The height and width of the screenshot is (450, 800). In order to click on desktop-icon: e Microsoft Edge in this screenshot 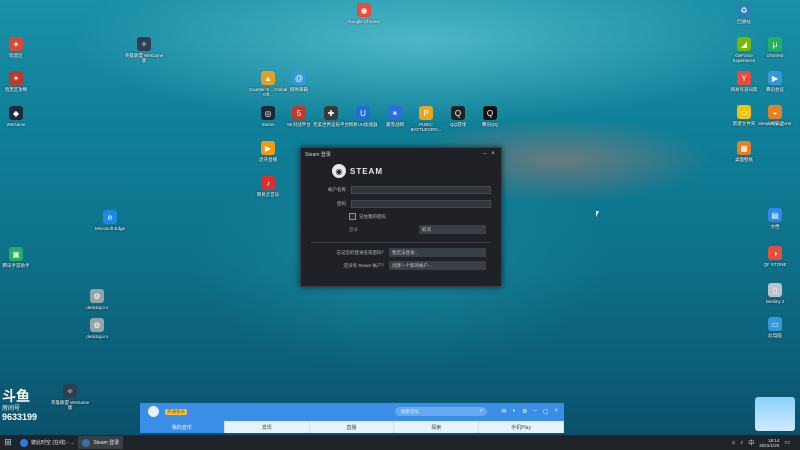, I will do `click(110, 220)`.